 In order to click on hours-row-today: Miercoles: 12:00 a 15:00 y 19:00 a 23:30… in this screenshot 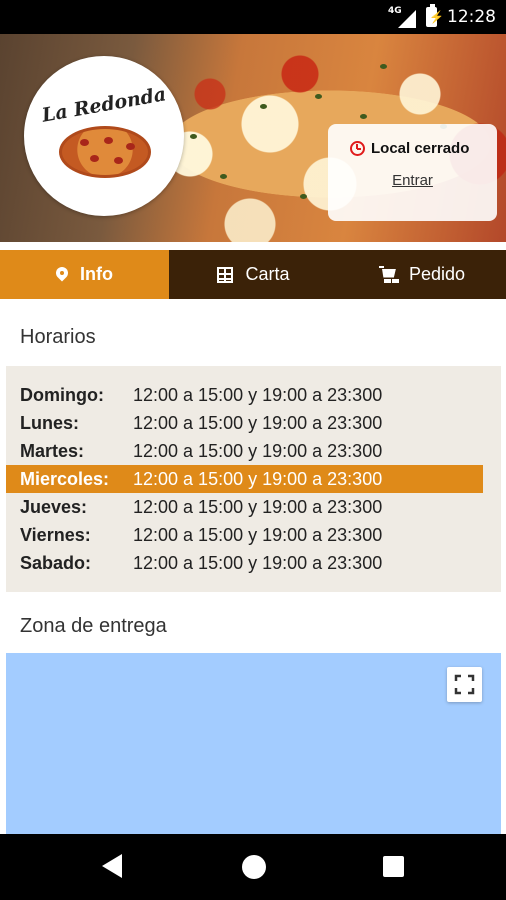, I will do `click(244, 479)`.